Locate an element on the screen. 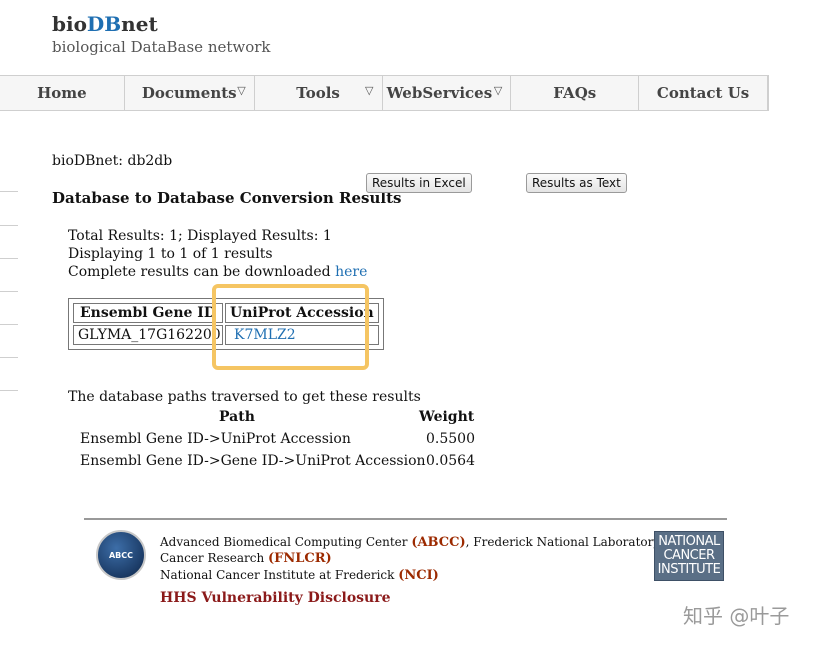  results-as-text-button: Results as Text is located at coordinates (576, 183).